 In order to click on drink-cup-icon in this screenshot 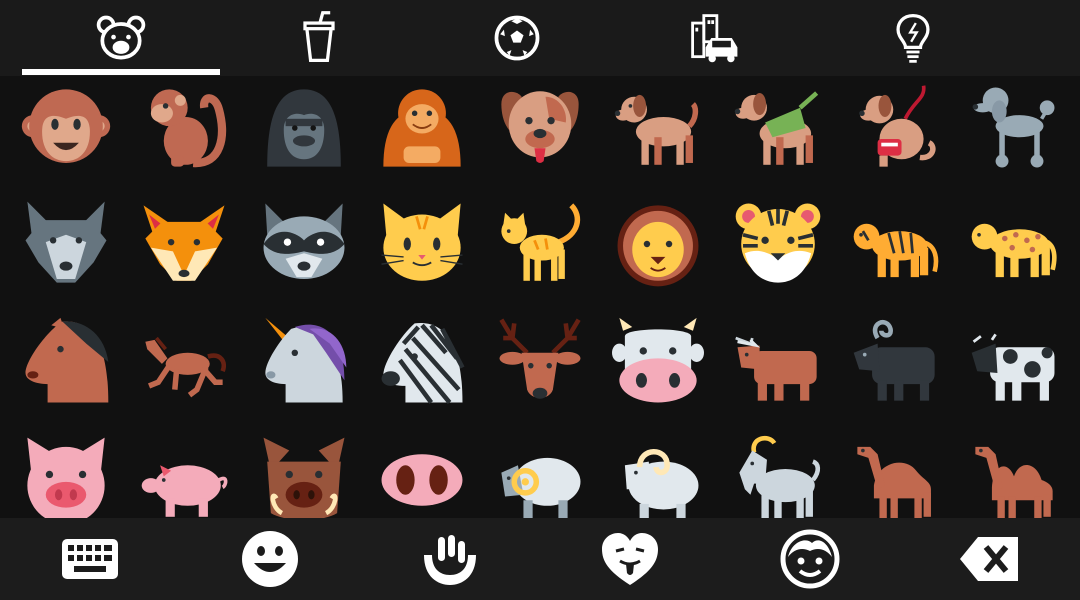, I will do `click(319, 37)`.